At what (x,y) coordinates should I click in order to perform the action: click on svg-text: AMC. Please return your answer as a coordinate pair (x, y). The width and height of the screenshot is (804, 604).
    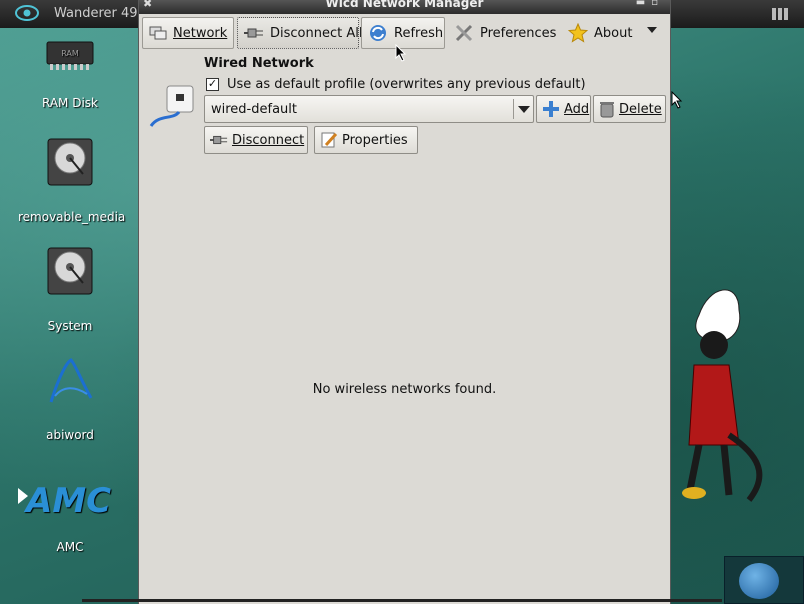
    Looking at the image, I should click on (67, 500).